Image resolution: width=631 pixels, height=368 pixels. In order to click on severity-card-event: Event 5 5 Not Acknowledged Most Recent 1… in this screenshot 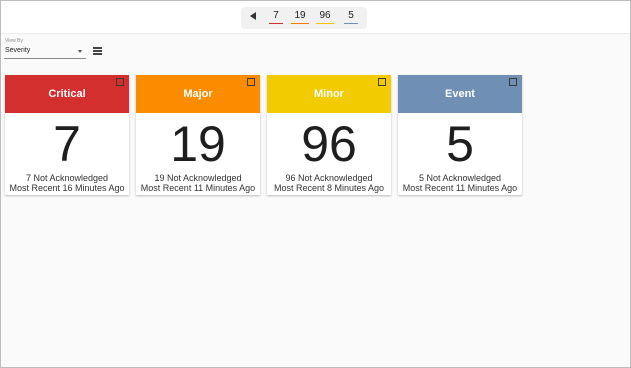, I will do `click(460, 135)`.